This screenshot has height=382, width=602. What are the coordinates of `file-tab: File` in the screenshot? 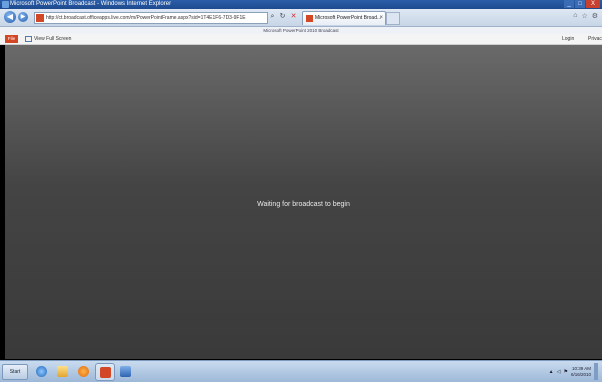 It's located at (11, 39).